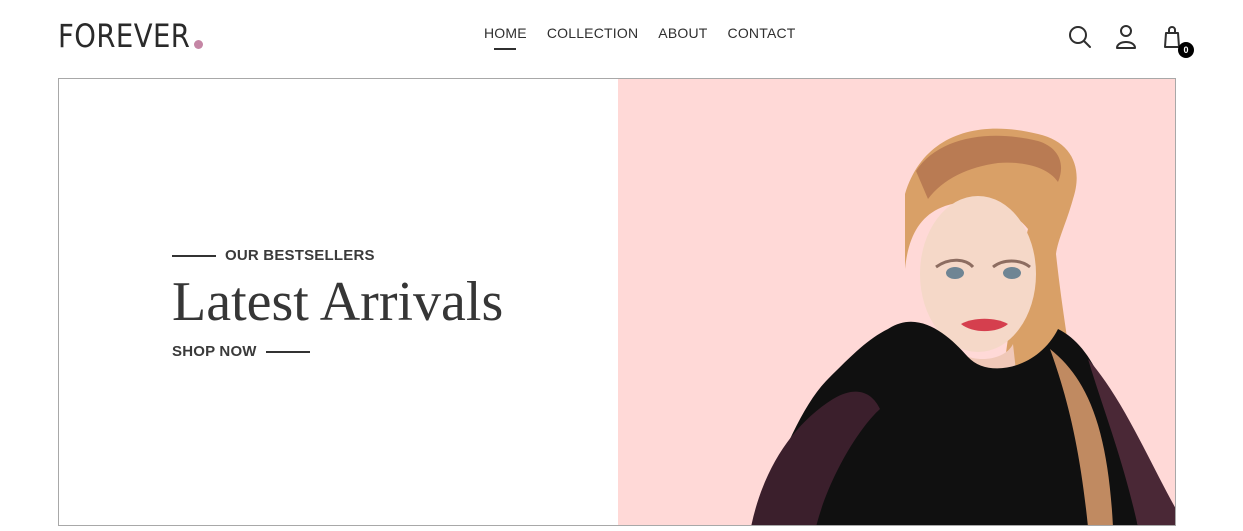 Image resolution: width=1243 pixels, height=531 pixels. What do you see at coordinates (640, 37) in the screenshot?
I see `main-nav: HOME COLLECTION ABOUT CONTACT` at bounding box center [640, 37].